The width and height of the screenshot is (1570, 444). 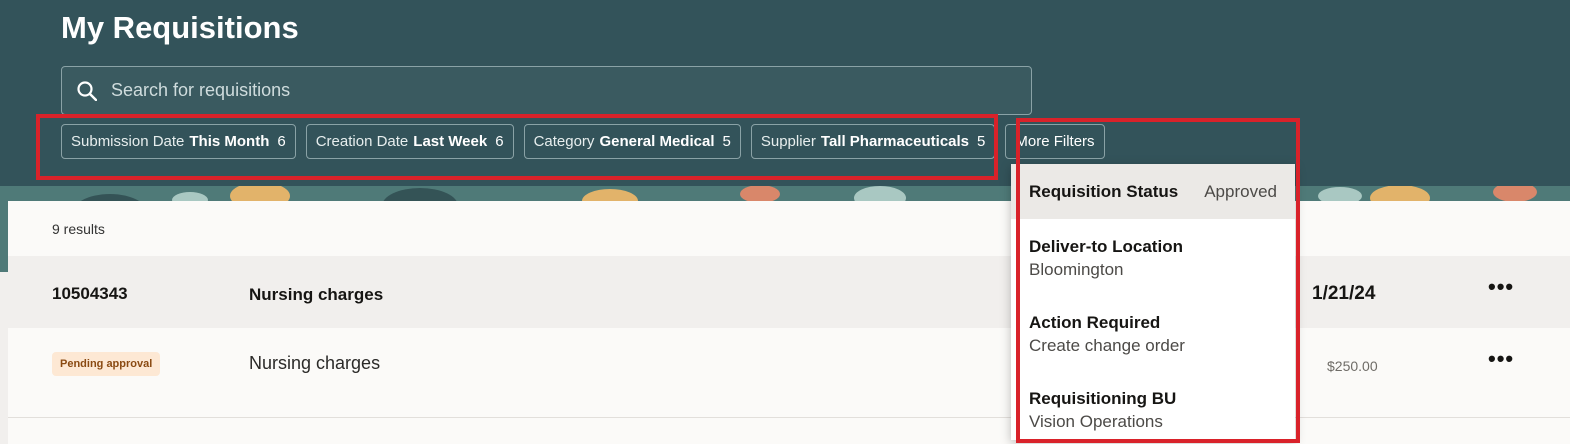 What do you see at coordinates (564, 141) in the screenshot?
I see `filter-chip-label: Category` at bounding box center [564, 141].